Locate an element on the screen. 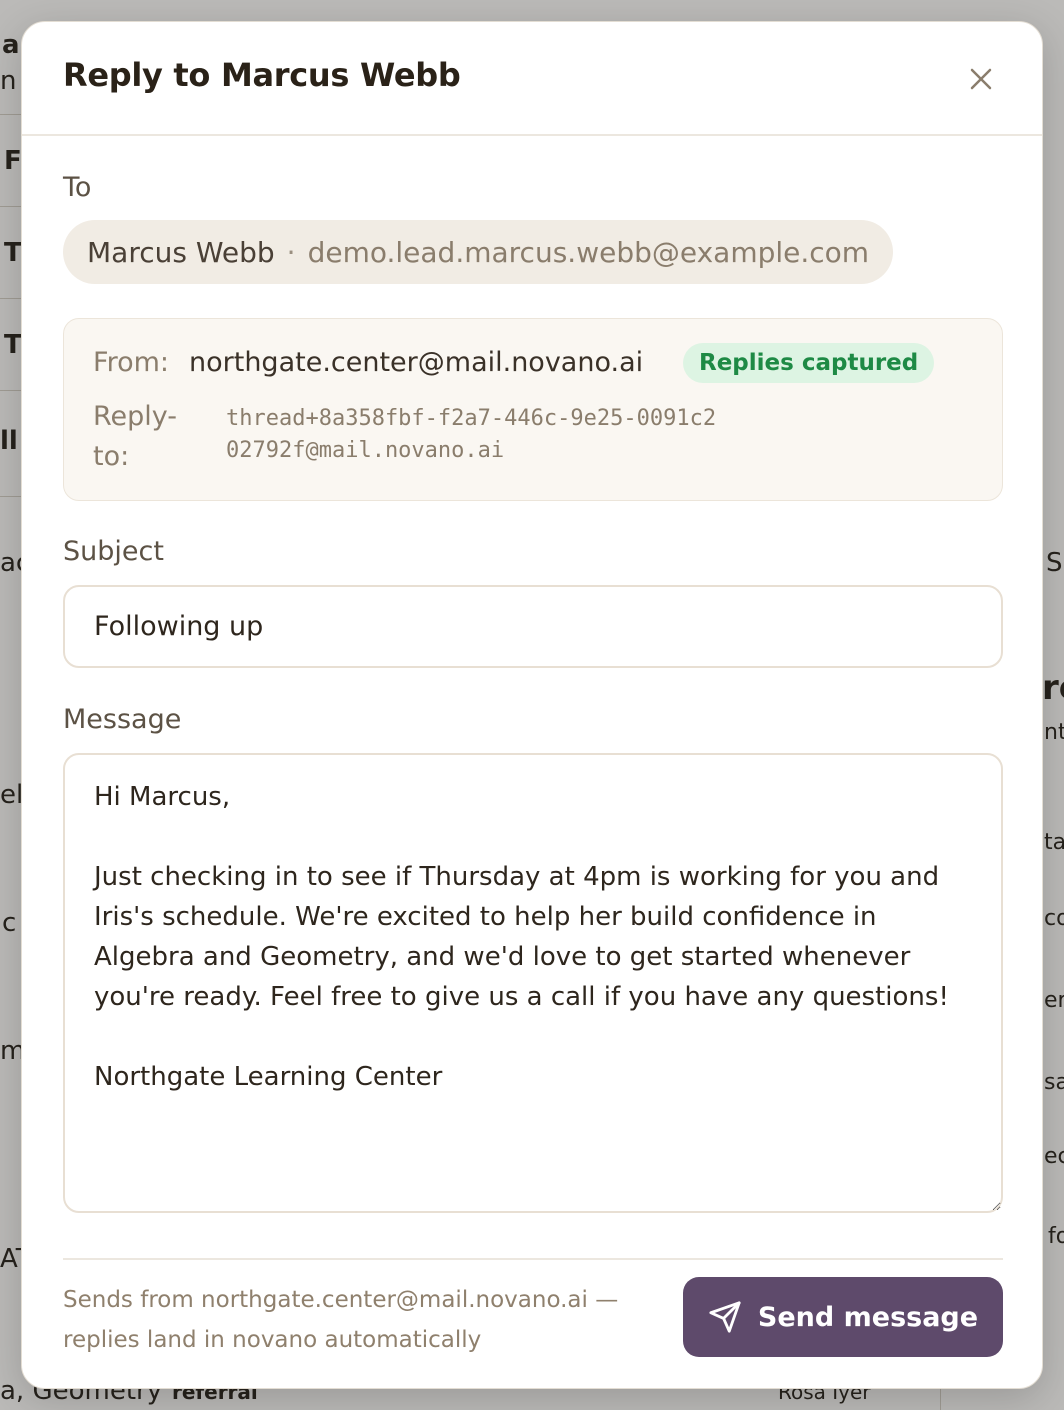 The width and height of the screenshot is (1064, 1410). subject-label: Subject is located at coordinates (113, 551).